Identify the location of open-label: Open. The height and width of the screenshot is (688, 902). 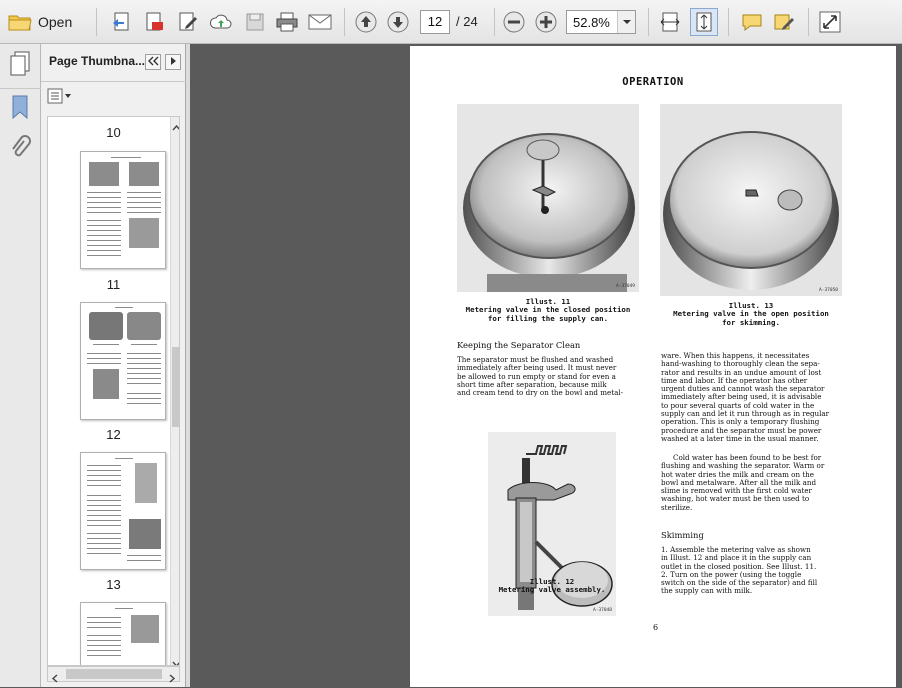
(55, 22).